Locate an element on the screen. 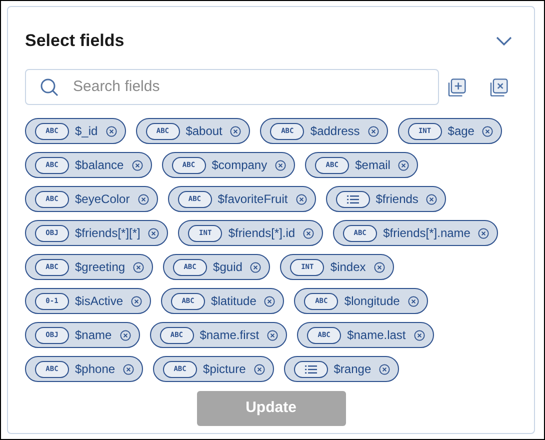  panel-title: Select fields is located at coordinates (74, 41).